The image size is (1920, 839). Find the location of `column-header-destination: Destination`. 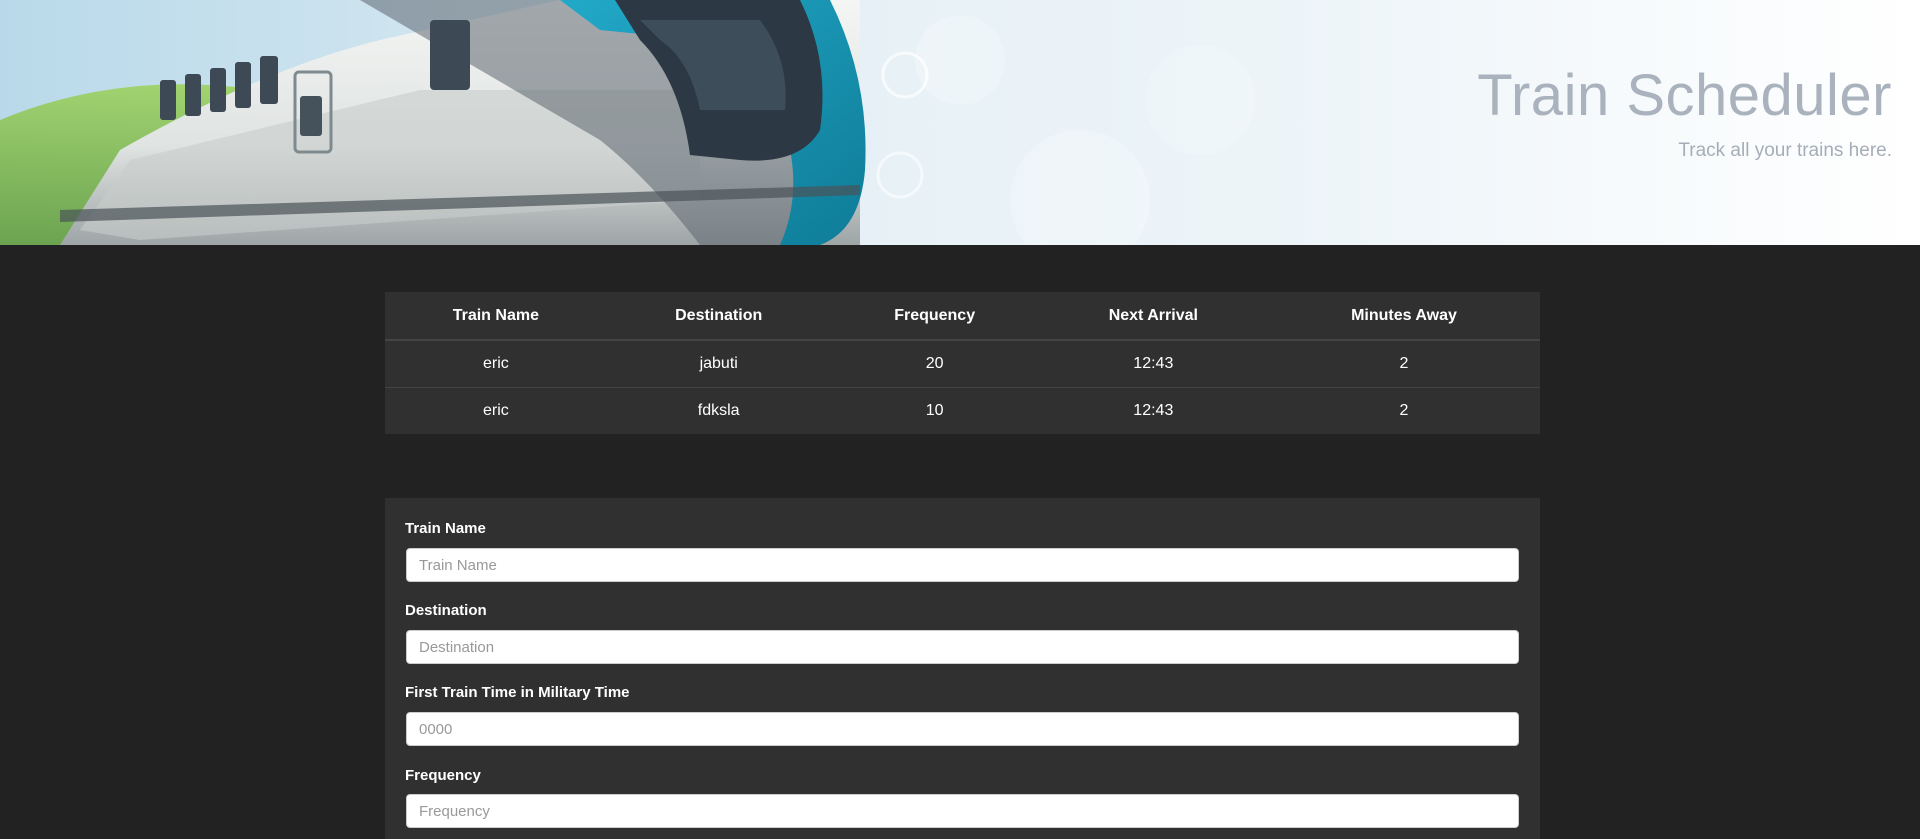

column-header-destination: Destination is located at coordinates (718, 316).